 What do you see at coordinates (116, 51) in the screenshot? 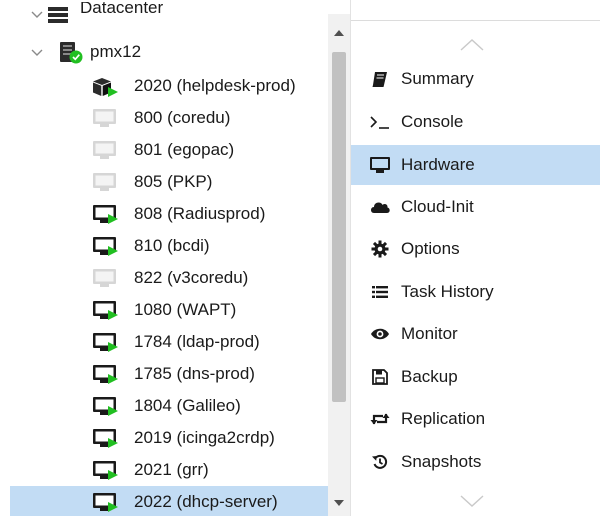
I see `tree-item-label: pmx12` at bounding box center [116, 51].